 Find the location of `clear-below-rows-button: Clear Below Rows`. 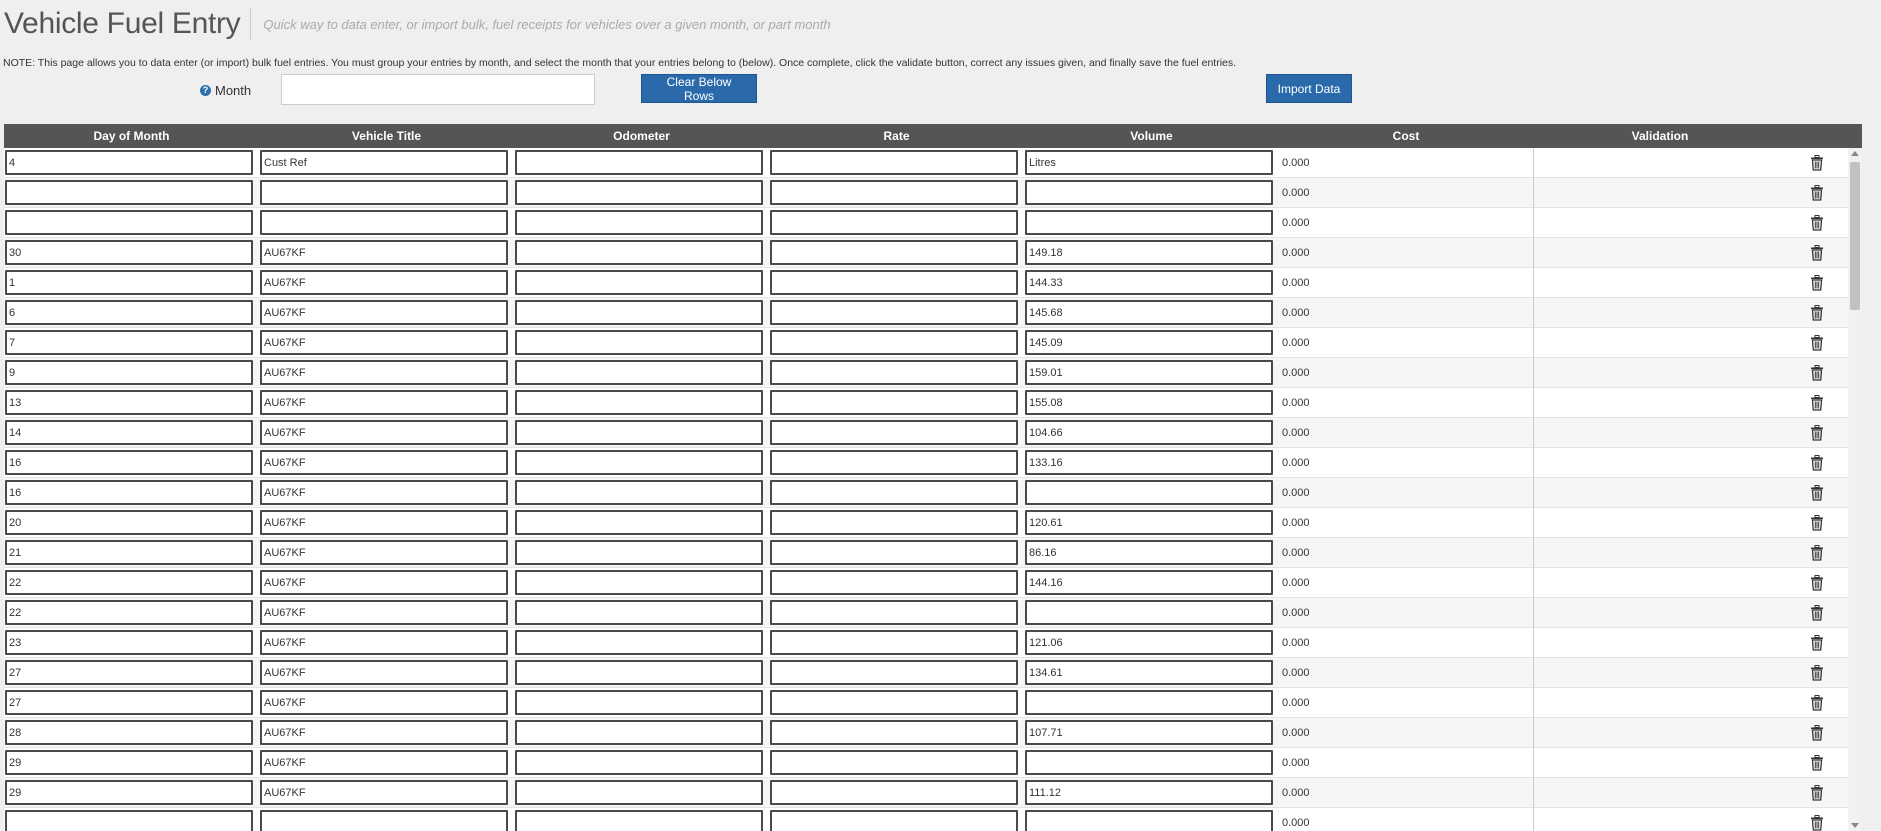

clear-below-rows-button: Clear Below Rows is located at coordinates (699, 88).